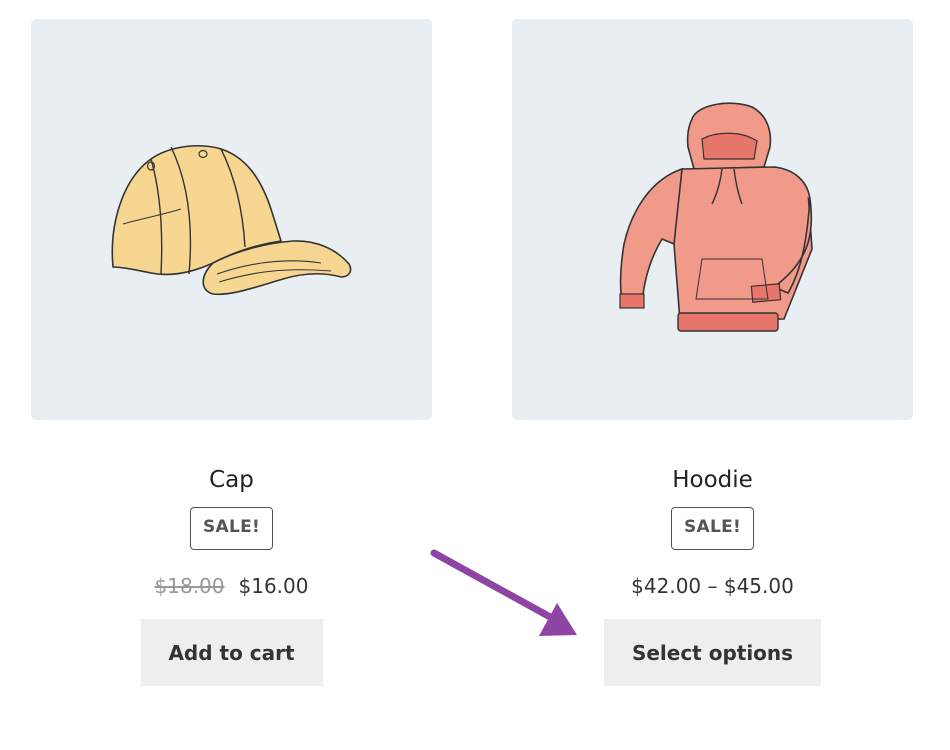 The width and height of the screenshot is (950, 750). What do you see at coordinates (712, 652) in the screenshot?
I see `select-options-button: Select options` at bounding box center [712, 652].